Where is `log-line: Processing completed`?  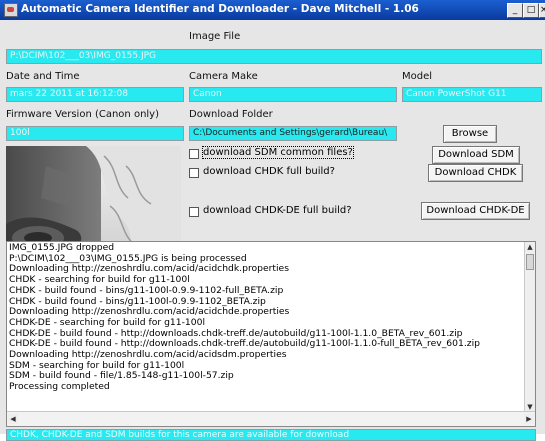
log-line: Processing completed is located at coordinates (59, 387).